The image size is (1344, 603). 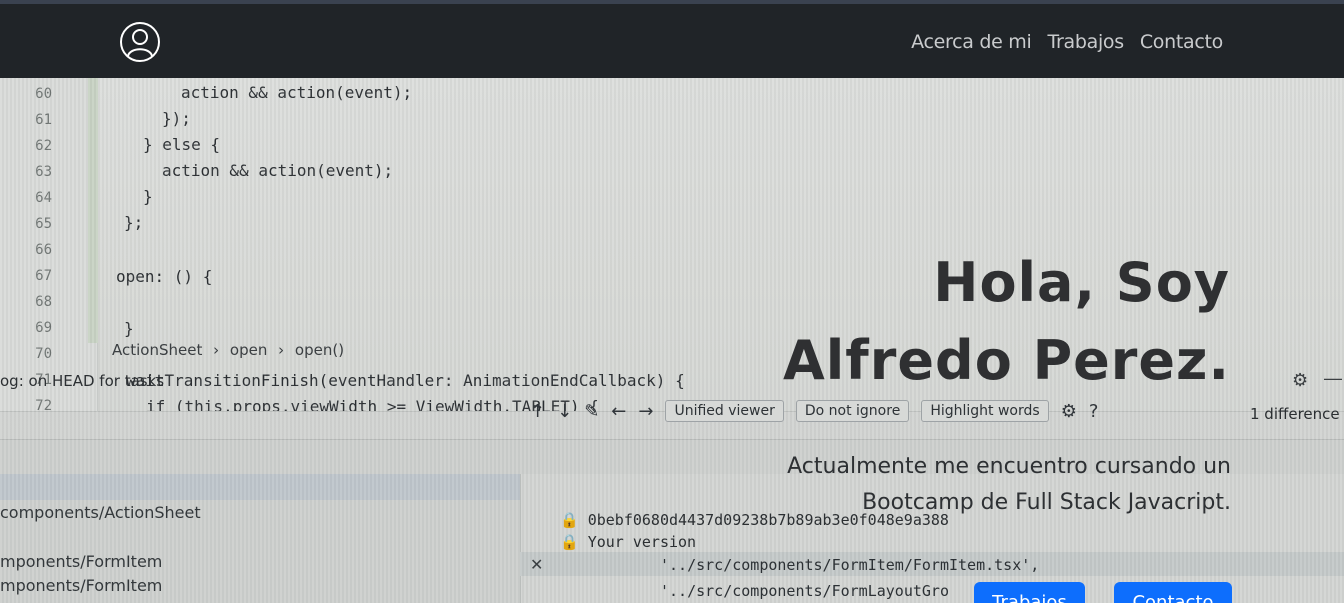 What do you see at coordinates (1029, 592) in the screenshot?
I see `trabajos-button: Trabajos` at bounding box center [1029, 592].